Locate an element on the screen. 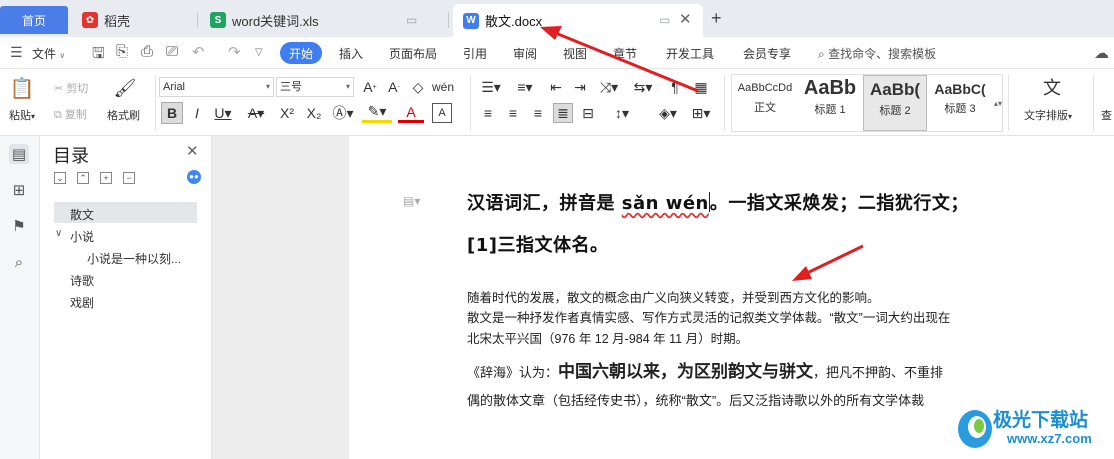  tab-home: 首页 is located at coordinates (34, 20).